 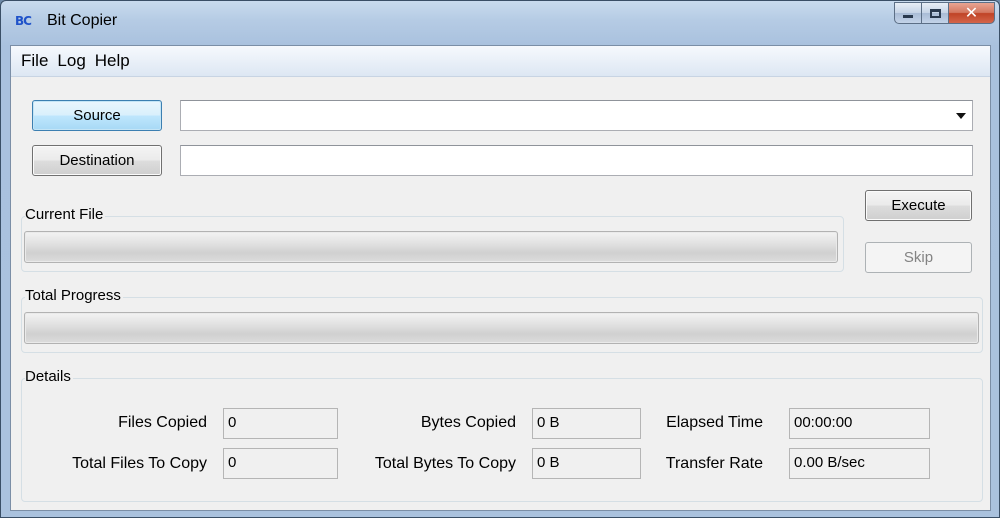 I want to click on minimize-button, so click(x=908, y=13).